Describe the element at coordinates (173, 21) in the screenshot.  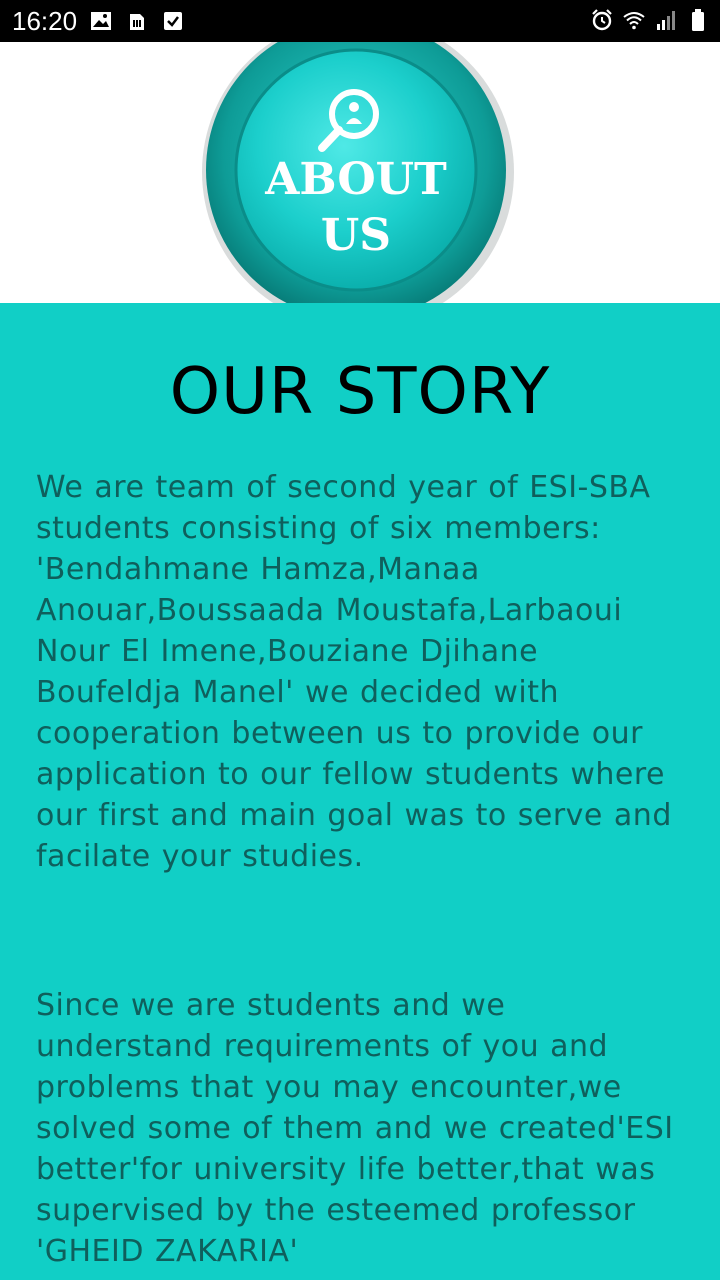
I see `checkbox-icon` at that location.